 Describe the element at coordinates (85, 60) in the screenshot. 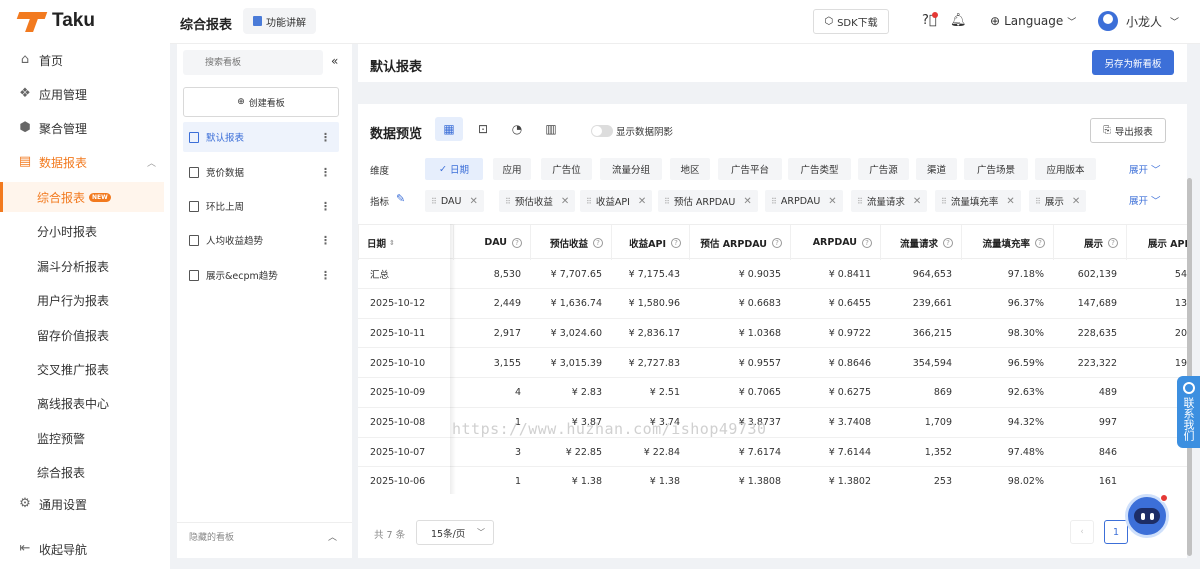

I see `nav-item-home: ⌂ 首页` at that location.